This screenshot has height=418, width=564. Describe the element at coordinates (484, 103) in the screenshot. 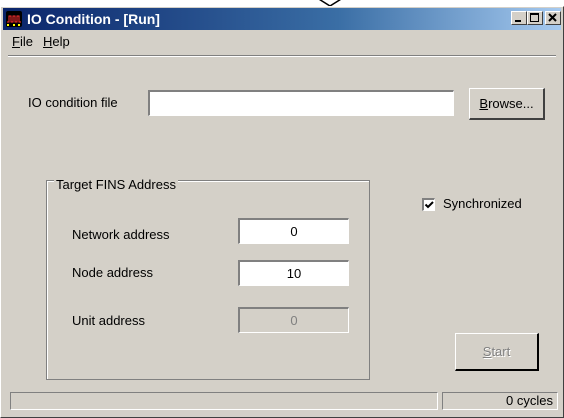

I see `browse-accel: B` at that location.